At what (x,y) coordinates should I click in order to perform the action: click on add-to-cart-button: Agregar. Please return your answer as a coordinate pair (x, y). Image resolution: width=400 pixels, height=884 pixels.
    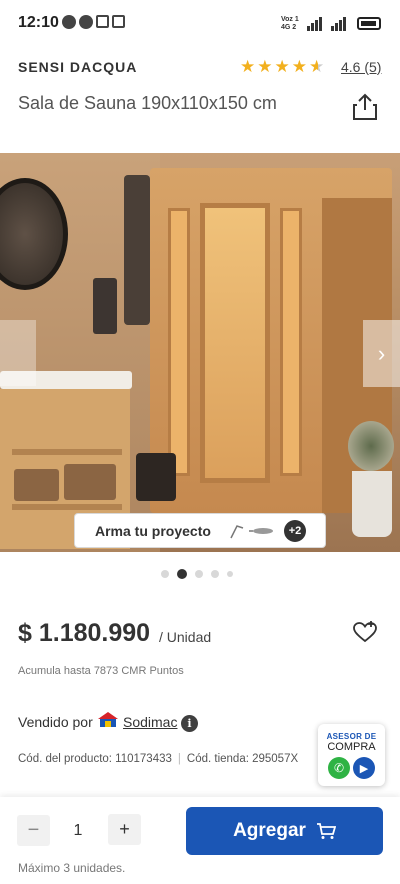
    Looking at the image, I should click on (284, 831).